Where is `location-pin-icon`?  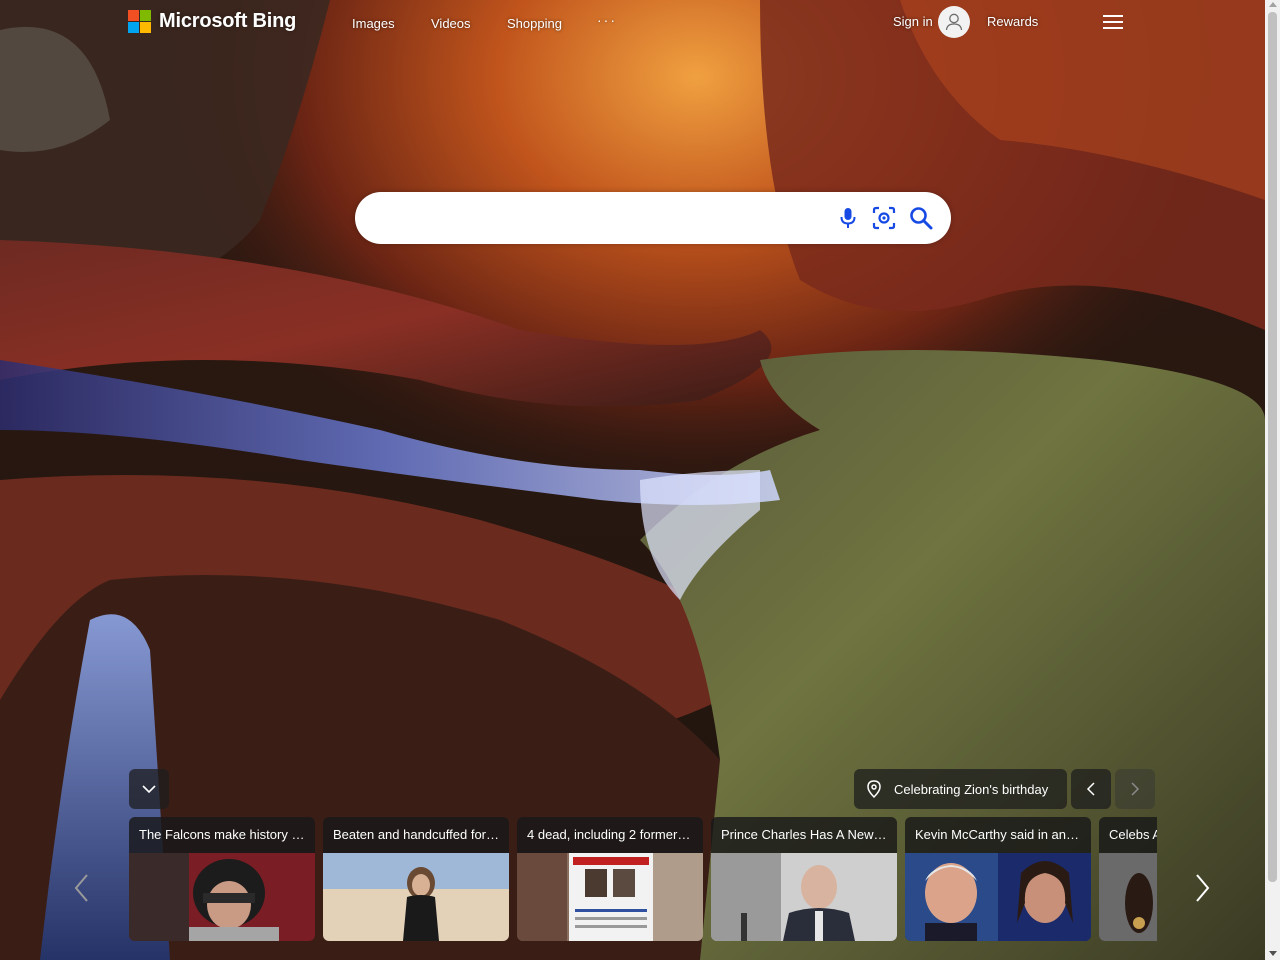 location-pin-icon is located at coordinates (874, 789).